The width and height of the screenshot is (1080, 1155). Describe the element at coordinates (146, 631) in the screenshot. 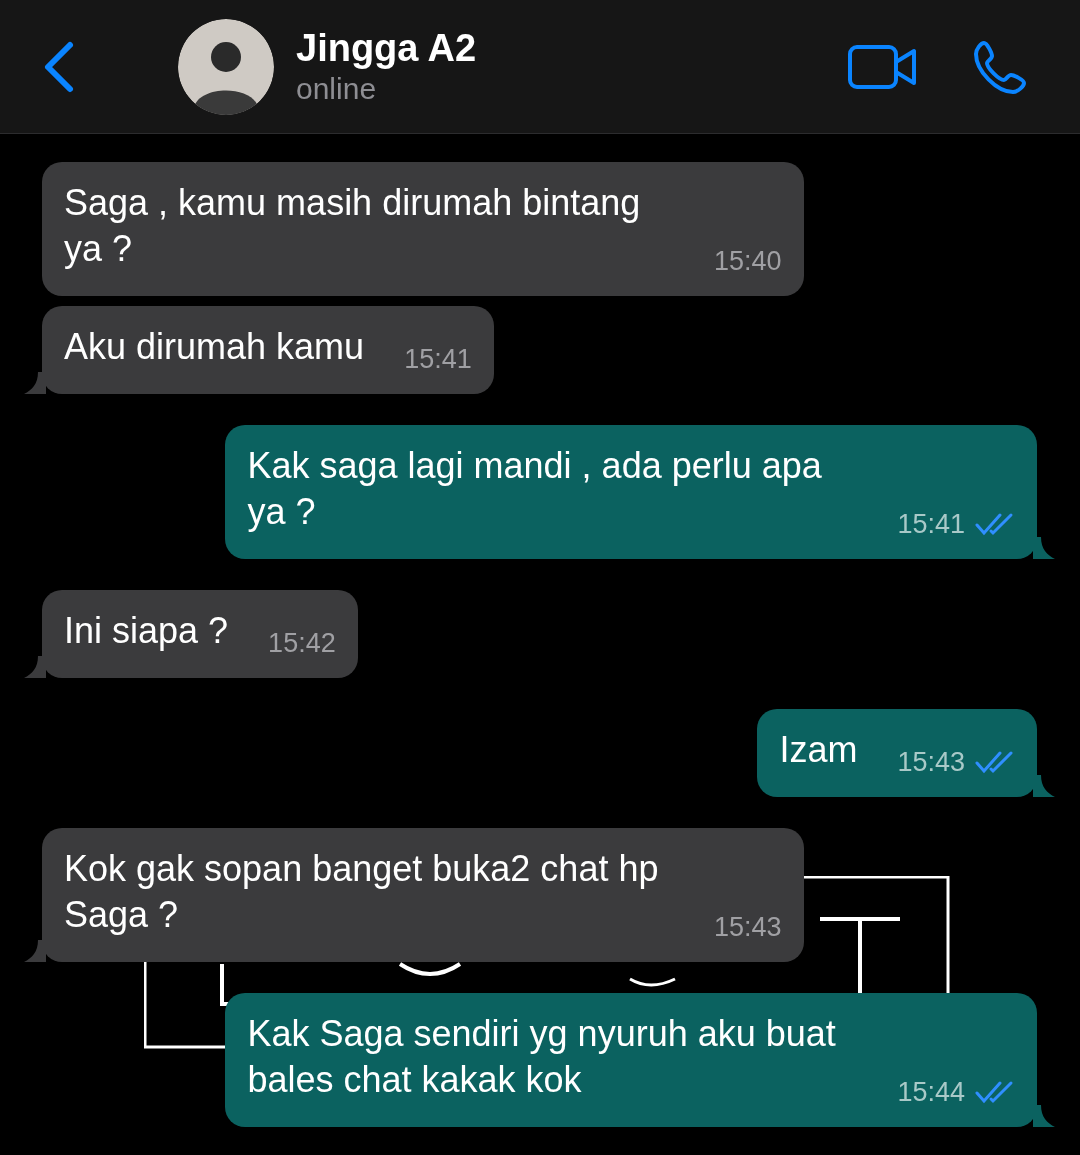

I see `message-text: Ini siapa ?` at that location.